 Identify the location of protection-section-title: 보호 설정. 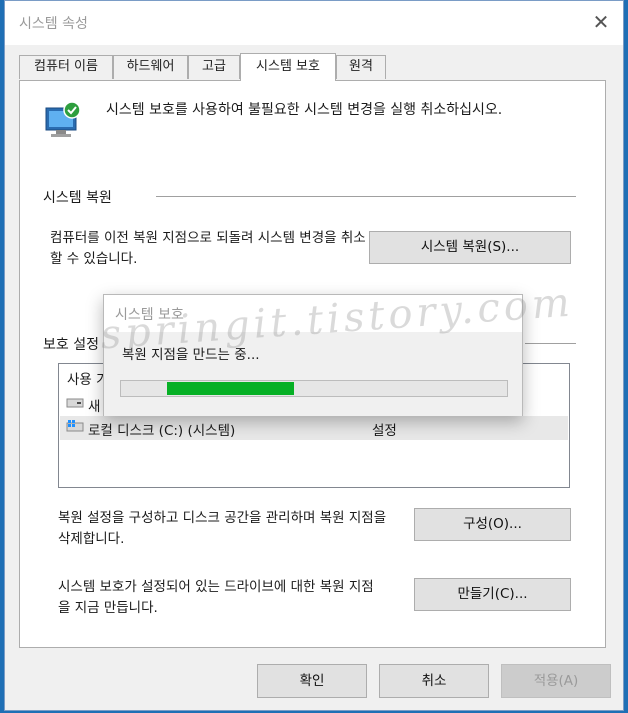
(71, 345).